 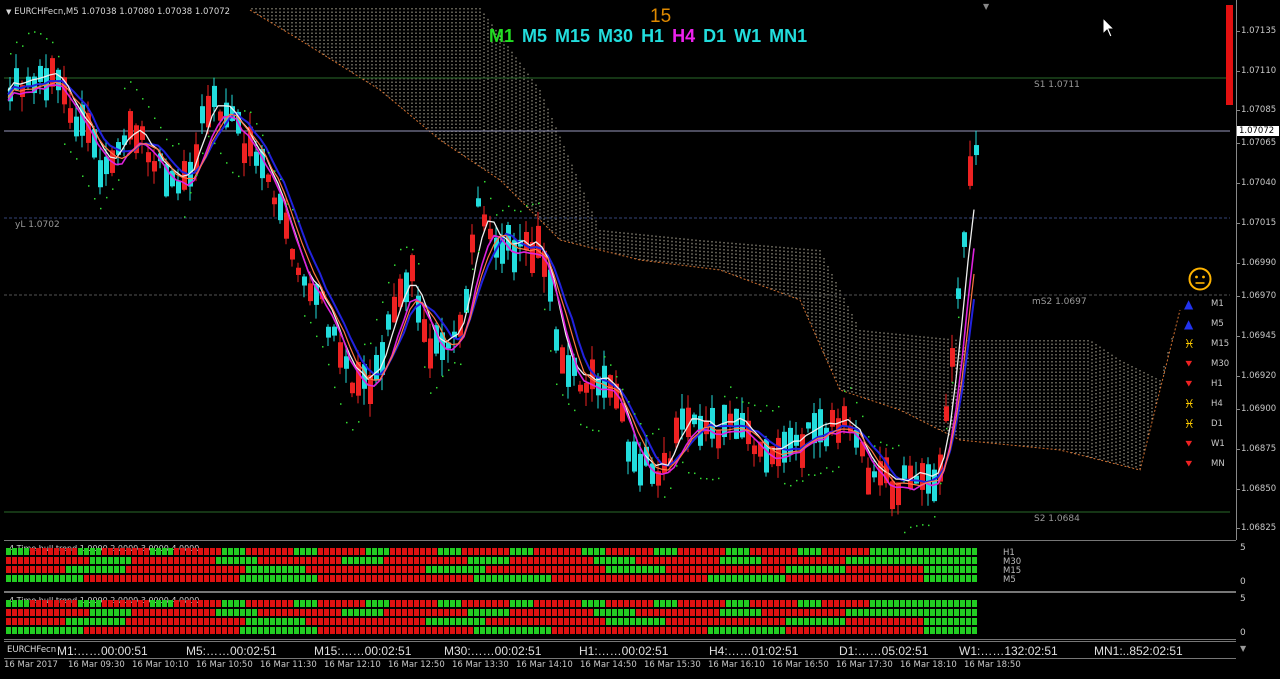 What do you see at coordinates (572, 36) in the screenshot?
I see `tf-m15: M15` at bounding box center [572, 36].